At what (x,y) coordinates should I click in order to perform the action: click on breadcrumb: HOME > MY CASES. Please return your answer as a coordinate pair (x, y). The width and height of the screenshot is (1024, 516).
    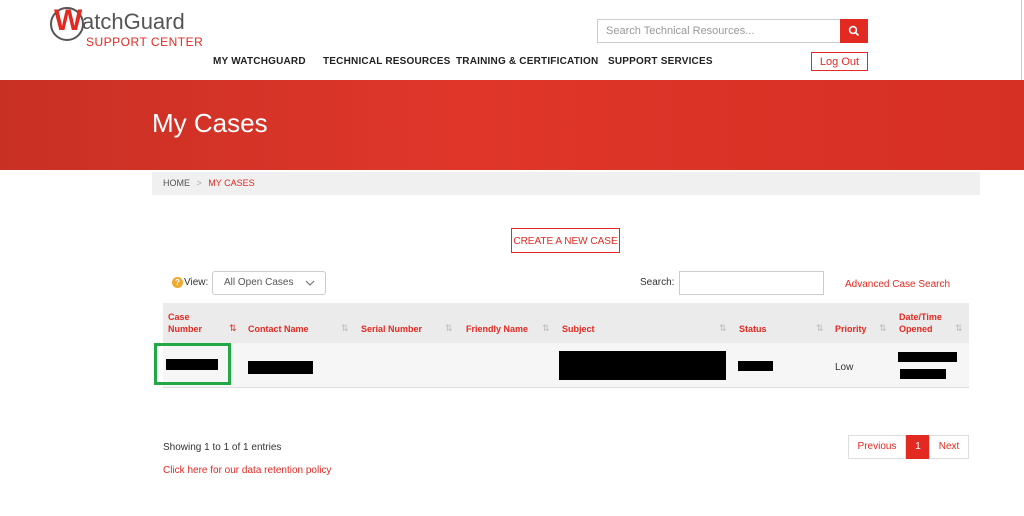
    Looking at the image, I should click on (566, 183).